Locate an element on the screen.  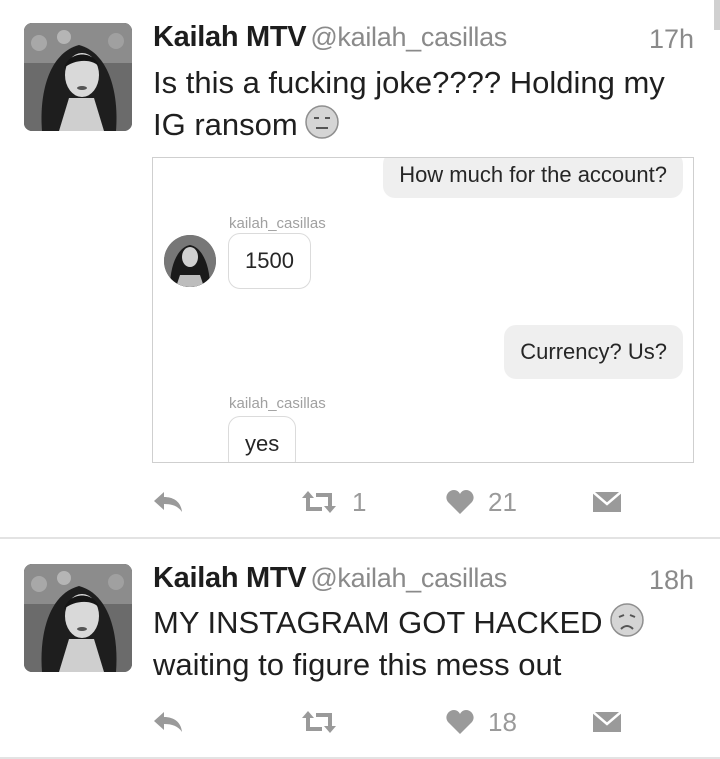
like-count: 21 is located at coordinates (502, 501).